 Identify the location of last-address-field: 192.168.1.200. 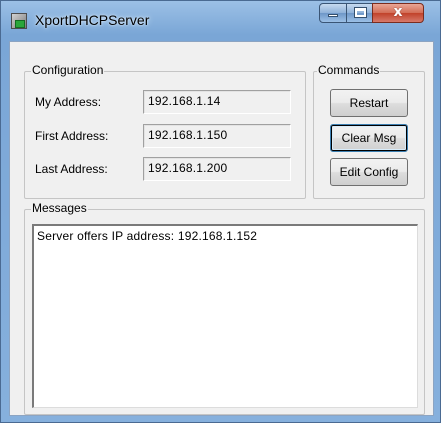
(217, 169).